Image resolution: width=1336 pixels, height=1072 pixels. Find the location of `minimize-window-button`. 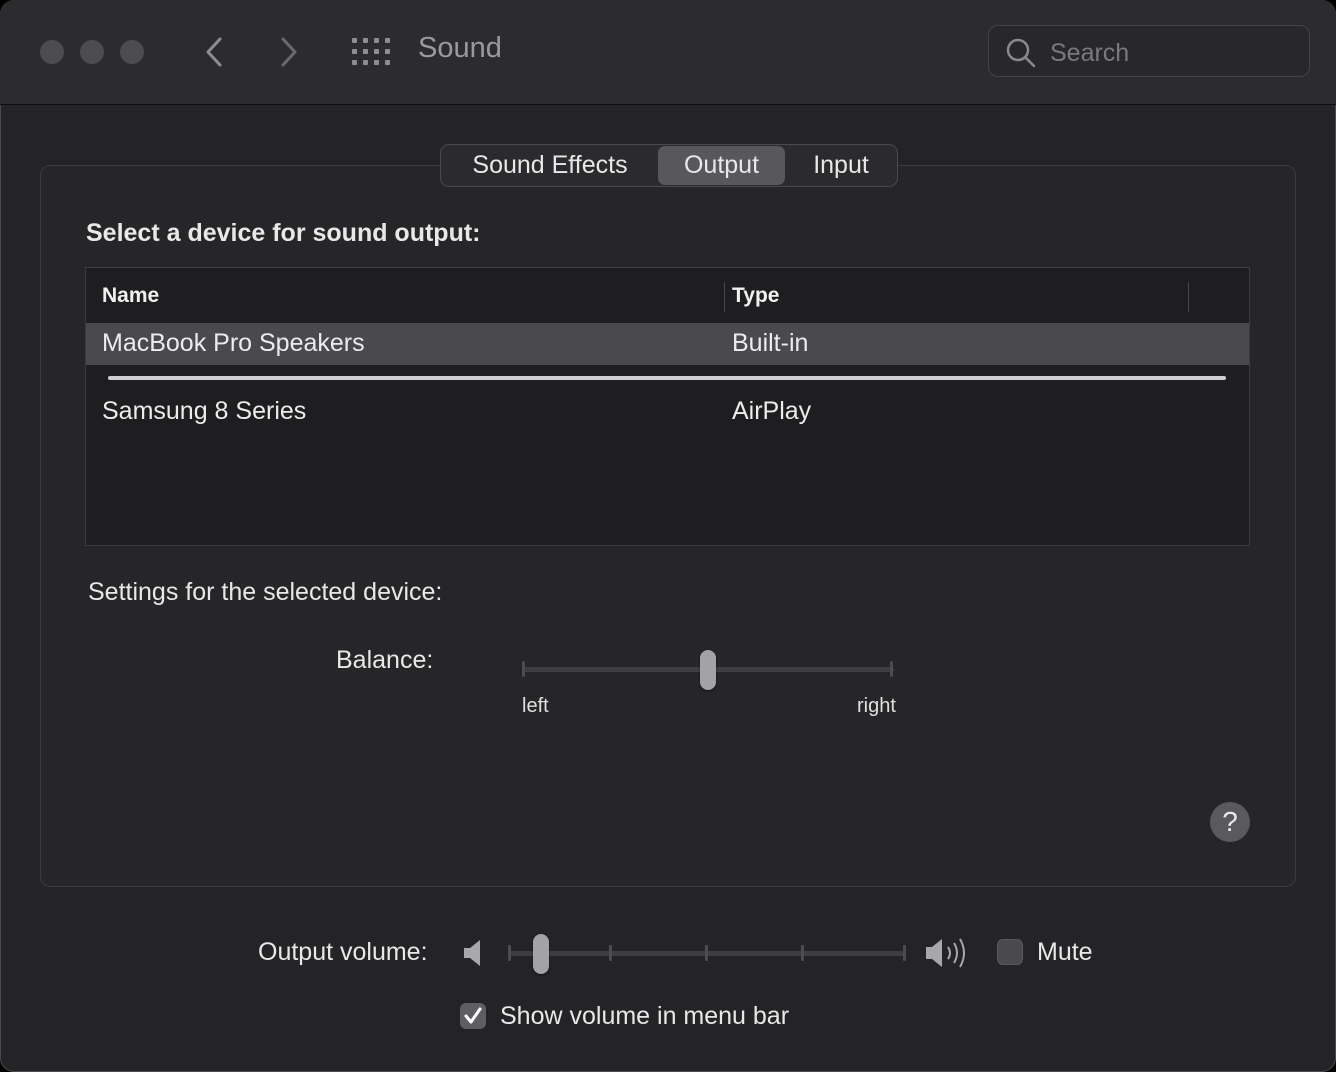

minimize-window-button is located at coordinates (92, 52).